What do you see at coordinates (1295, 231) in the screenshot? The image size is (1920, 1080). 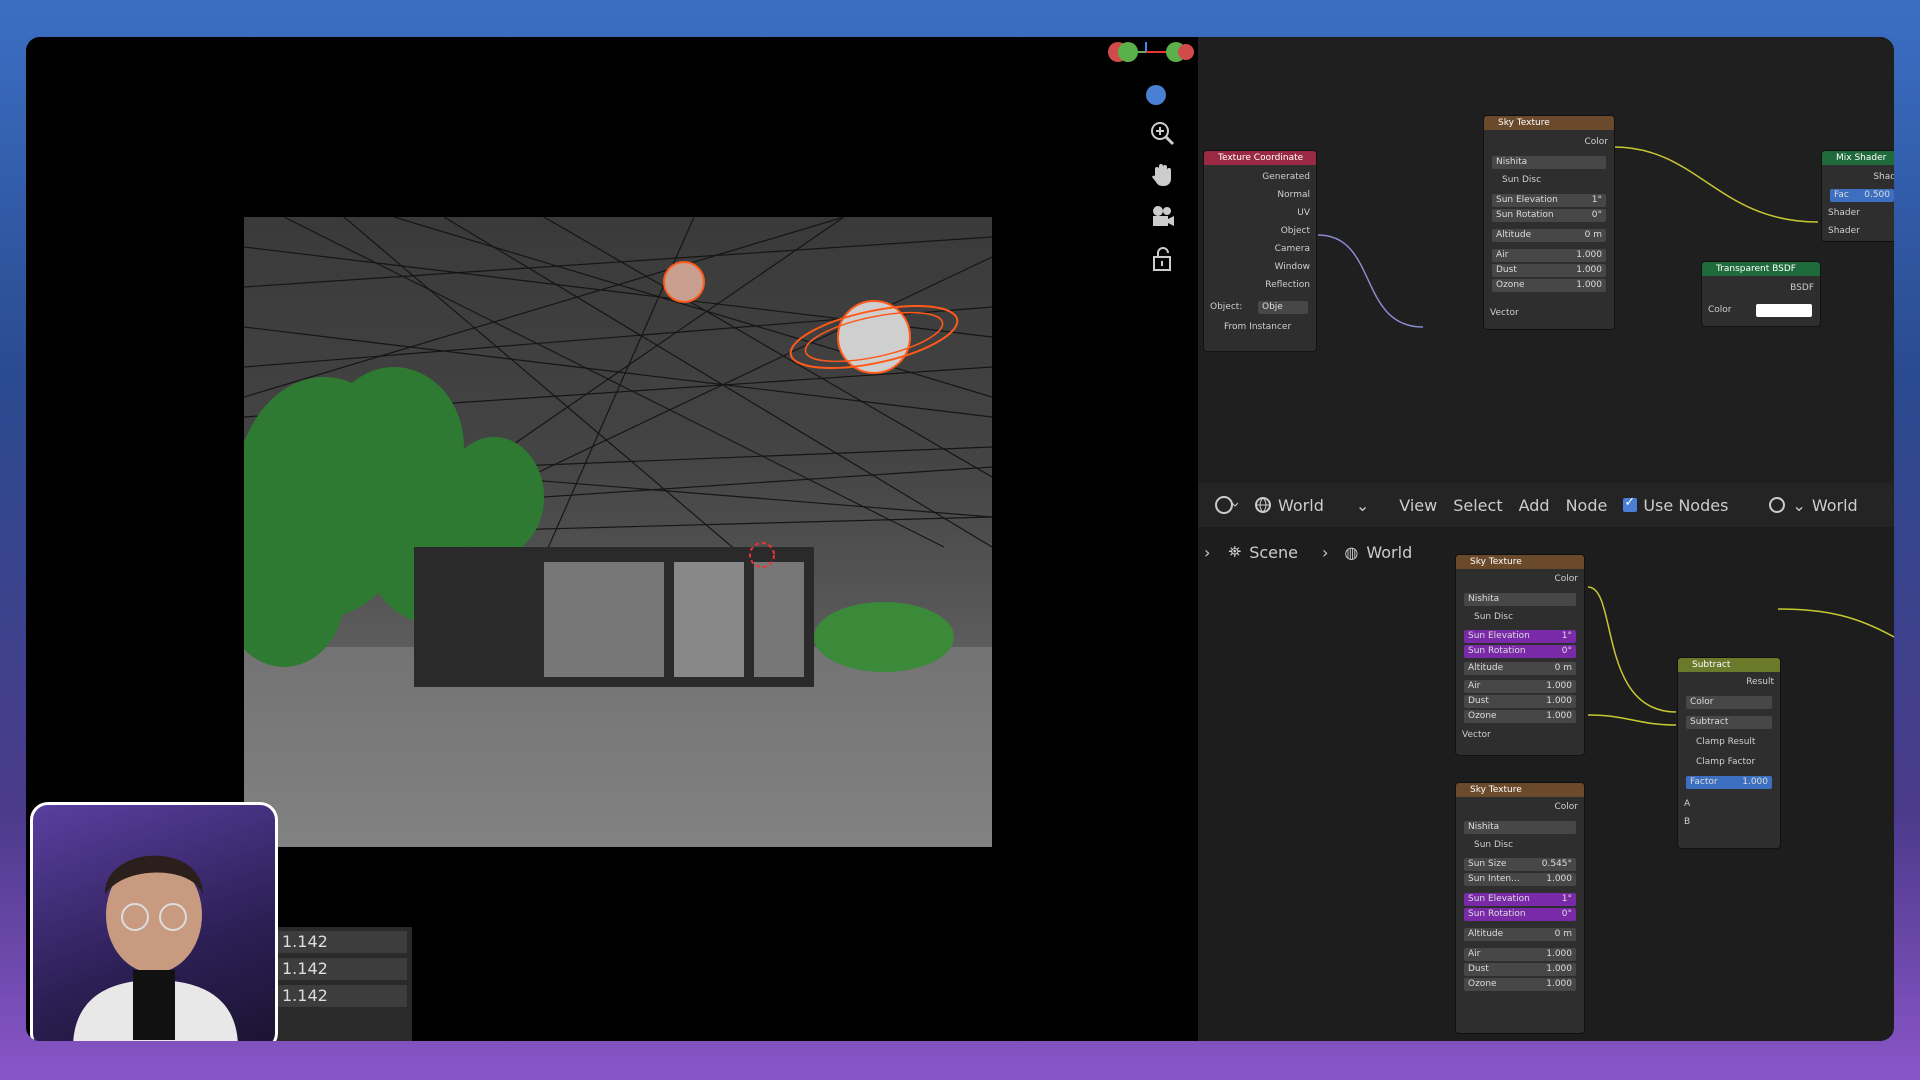 I see `output-object: Object` at bounding box center [1295, 231].